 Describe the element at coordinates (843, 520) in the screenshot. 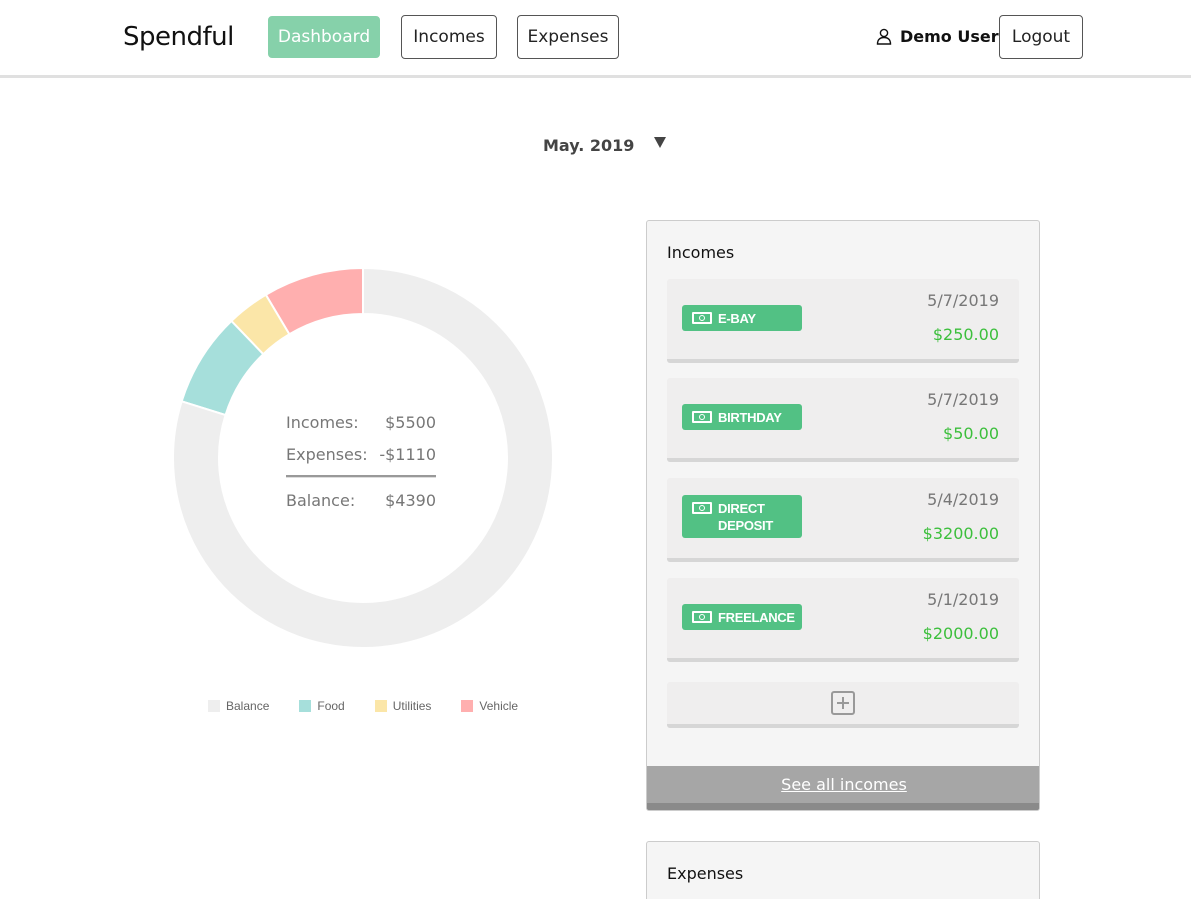

I see `income-item: DIRECT DEPOSIT 5/4/2019 $3200.00` at that location.